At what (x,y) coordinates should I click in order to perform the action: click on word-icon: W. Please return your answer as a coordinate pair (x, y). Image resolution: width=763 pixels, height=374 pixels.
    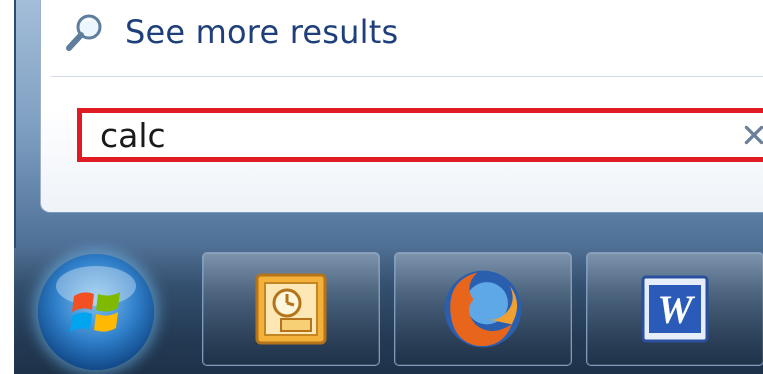
    Looking at the image, I should click on (675, 309).